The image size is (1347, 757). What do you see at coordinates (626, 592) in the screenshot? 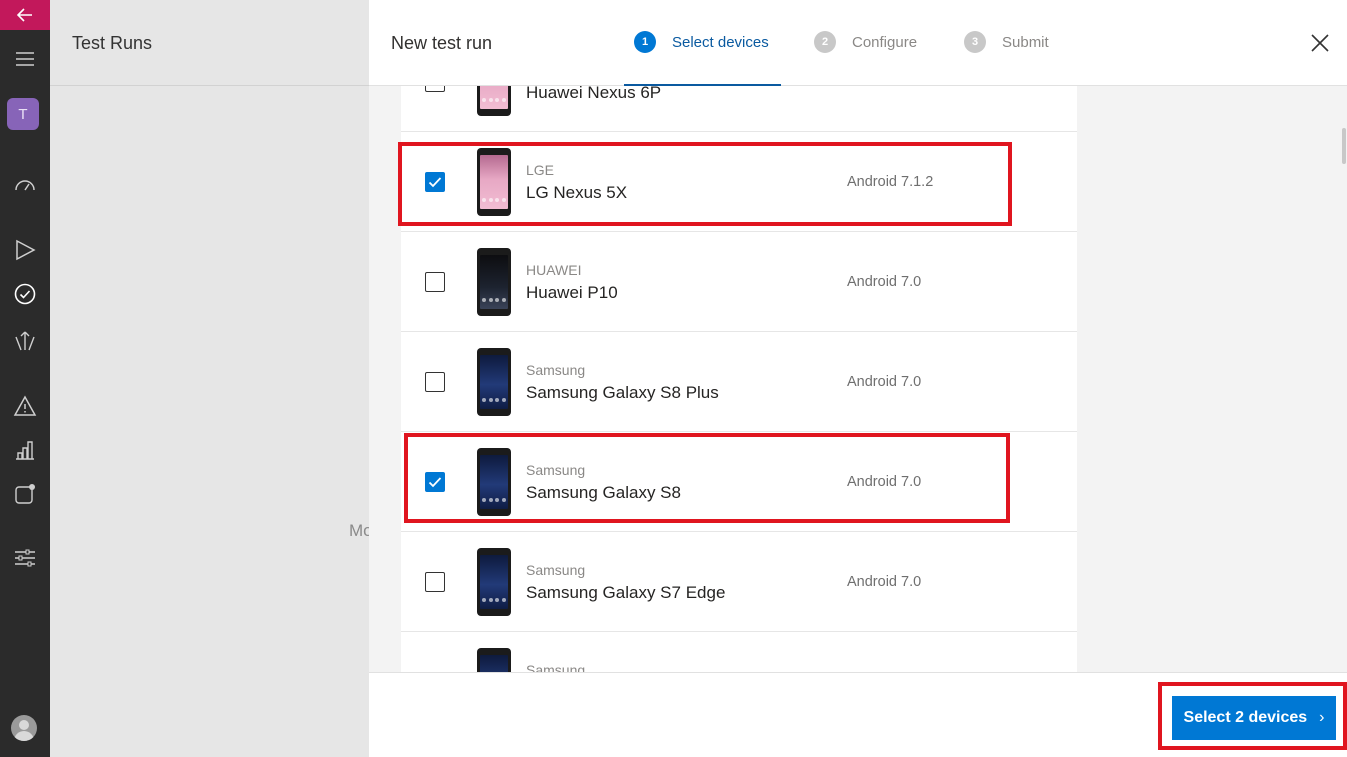
I see `device-model: Samsung Galaxy S7 Edge` at bounding box center [626, 592].